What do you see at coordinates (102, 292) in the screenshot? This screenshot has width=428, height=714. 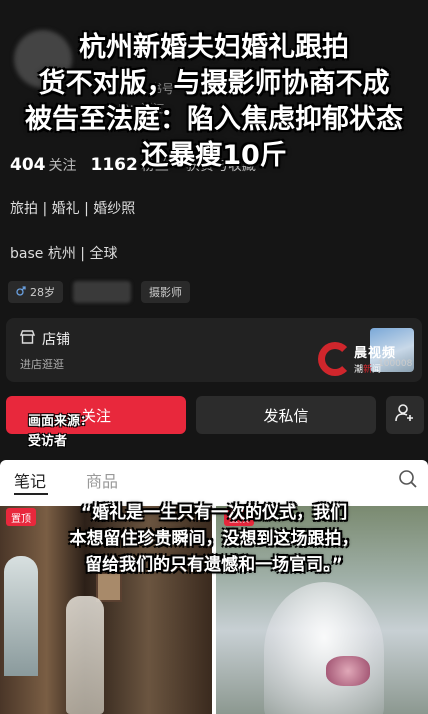 I see `blurred-chip` at bounding box center [102, 292].